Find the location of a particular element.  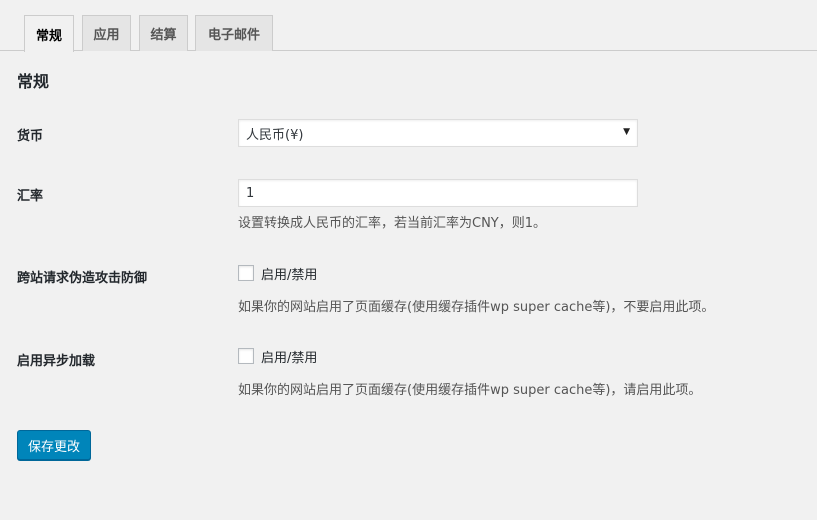

rate-input is located at coordinates (438, 193).